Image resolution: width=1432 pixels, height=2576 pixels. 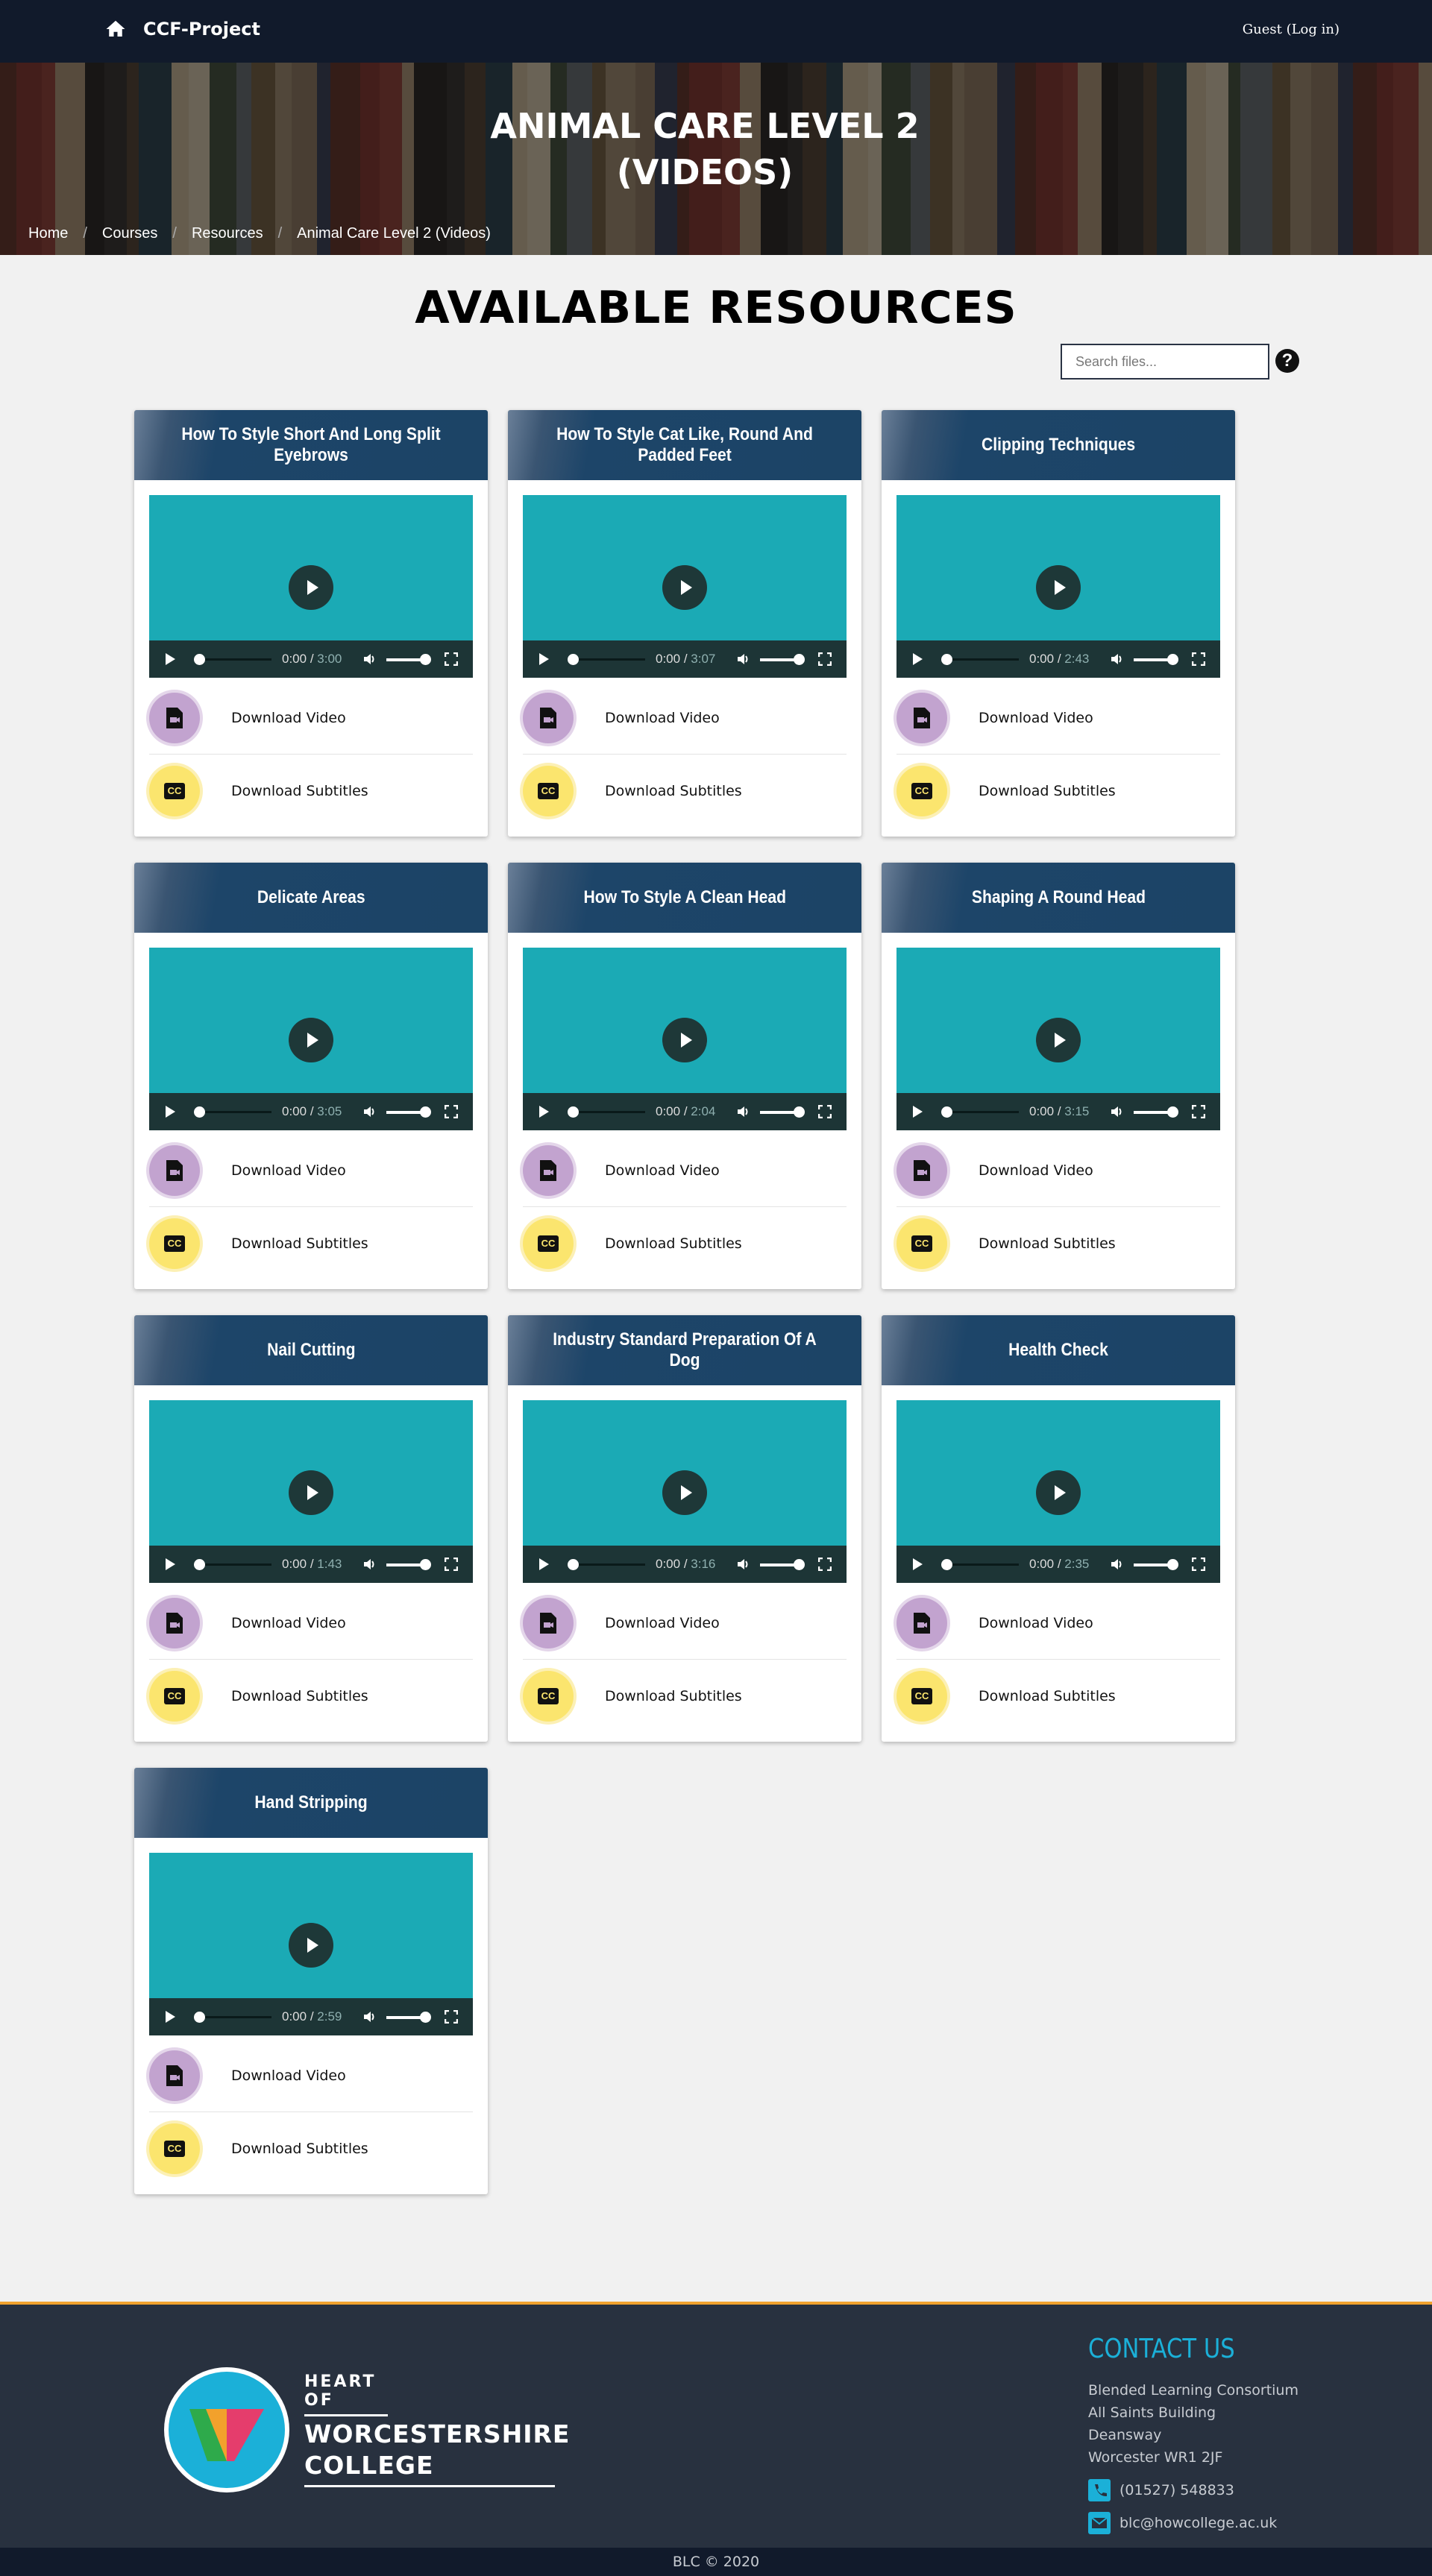 What do you see at coordinates (227, 233) in the screenshot?
I see `breadcrumb-resources: Resources` at bounding box center [227, 233].